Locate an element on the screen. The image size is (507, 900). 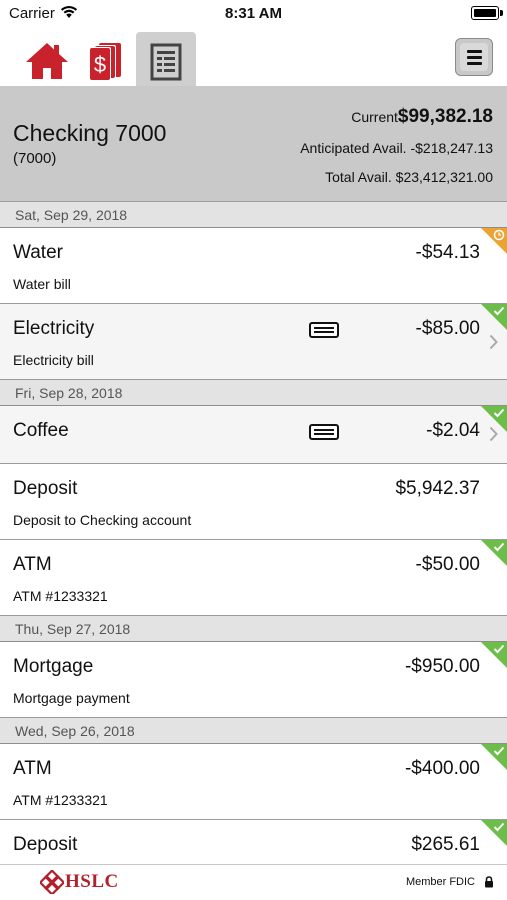
transaction-amount: -$85.00 is located at coordinates (447, 328).